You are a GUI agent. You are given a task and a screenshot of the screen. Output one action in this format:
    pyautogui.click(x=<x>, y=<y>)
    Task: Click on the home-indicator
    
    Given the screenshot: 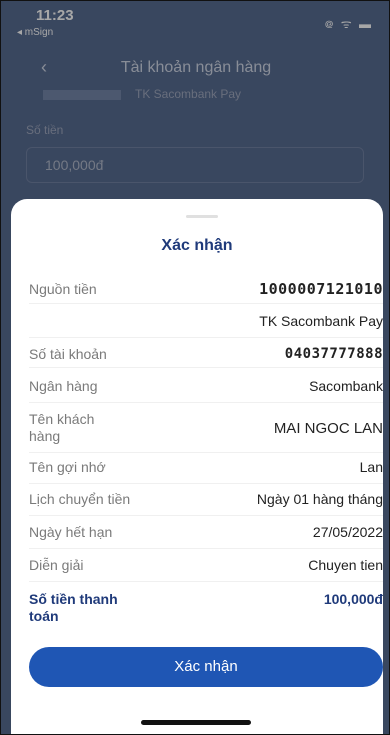 What is the action you would take?
    pyautogui.click(x=196, y=722)
    